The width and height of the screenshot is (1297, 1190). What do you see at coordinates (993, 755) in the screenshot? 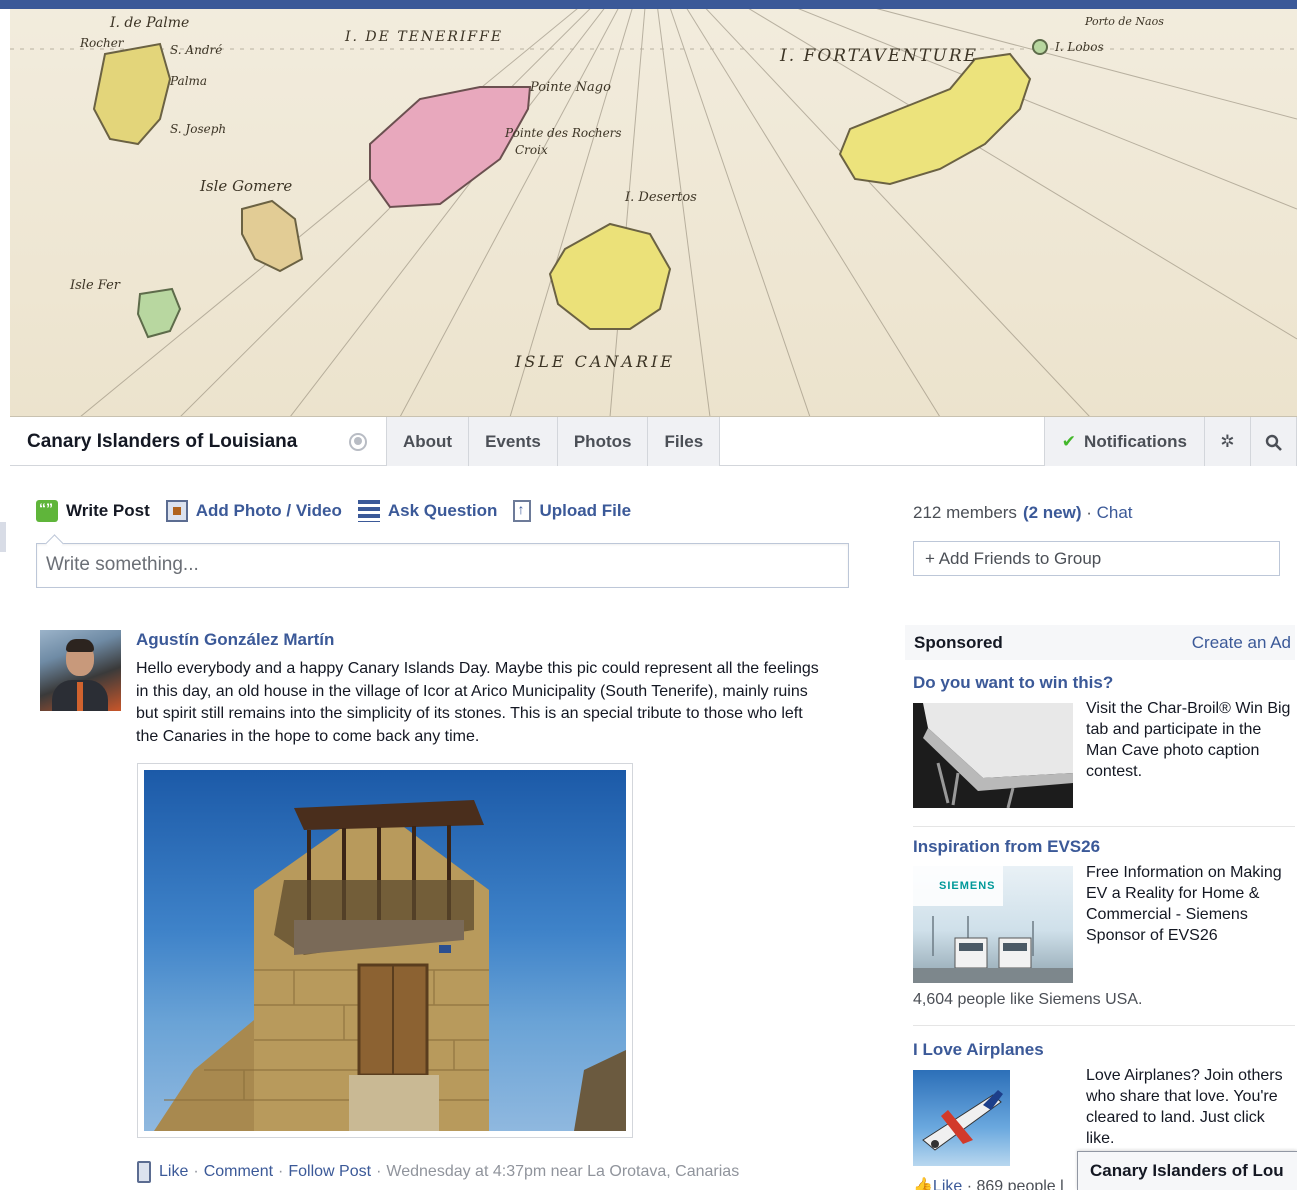
I see `ad-image-grill` at bounding box center [993, 755].